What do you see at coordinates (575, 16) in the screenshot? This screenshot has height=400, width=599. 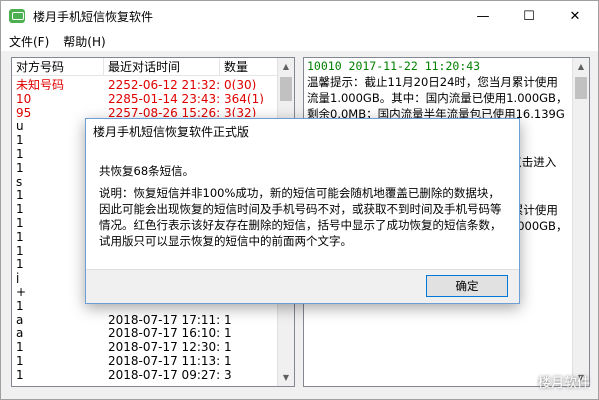 I see `close-button: ✕` at bounding box center [575, 16].